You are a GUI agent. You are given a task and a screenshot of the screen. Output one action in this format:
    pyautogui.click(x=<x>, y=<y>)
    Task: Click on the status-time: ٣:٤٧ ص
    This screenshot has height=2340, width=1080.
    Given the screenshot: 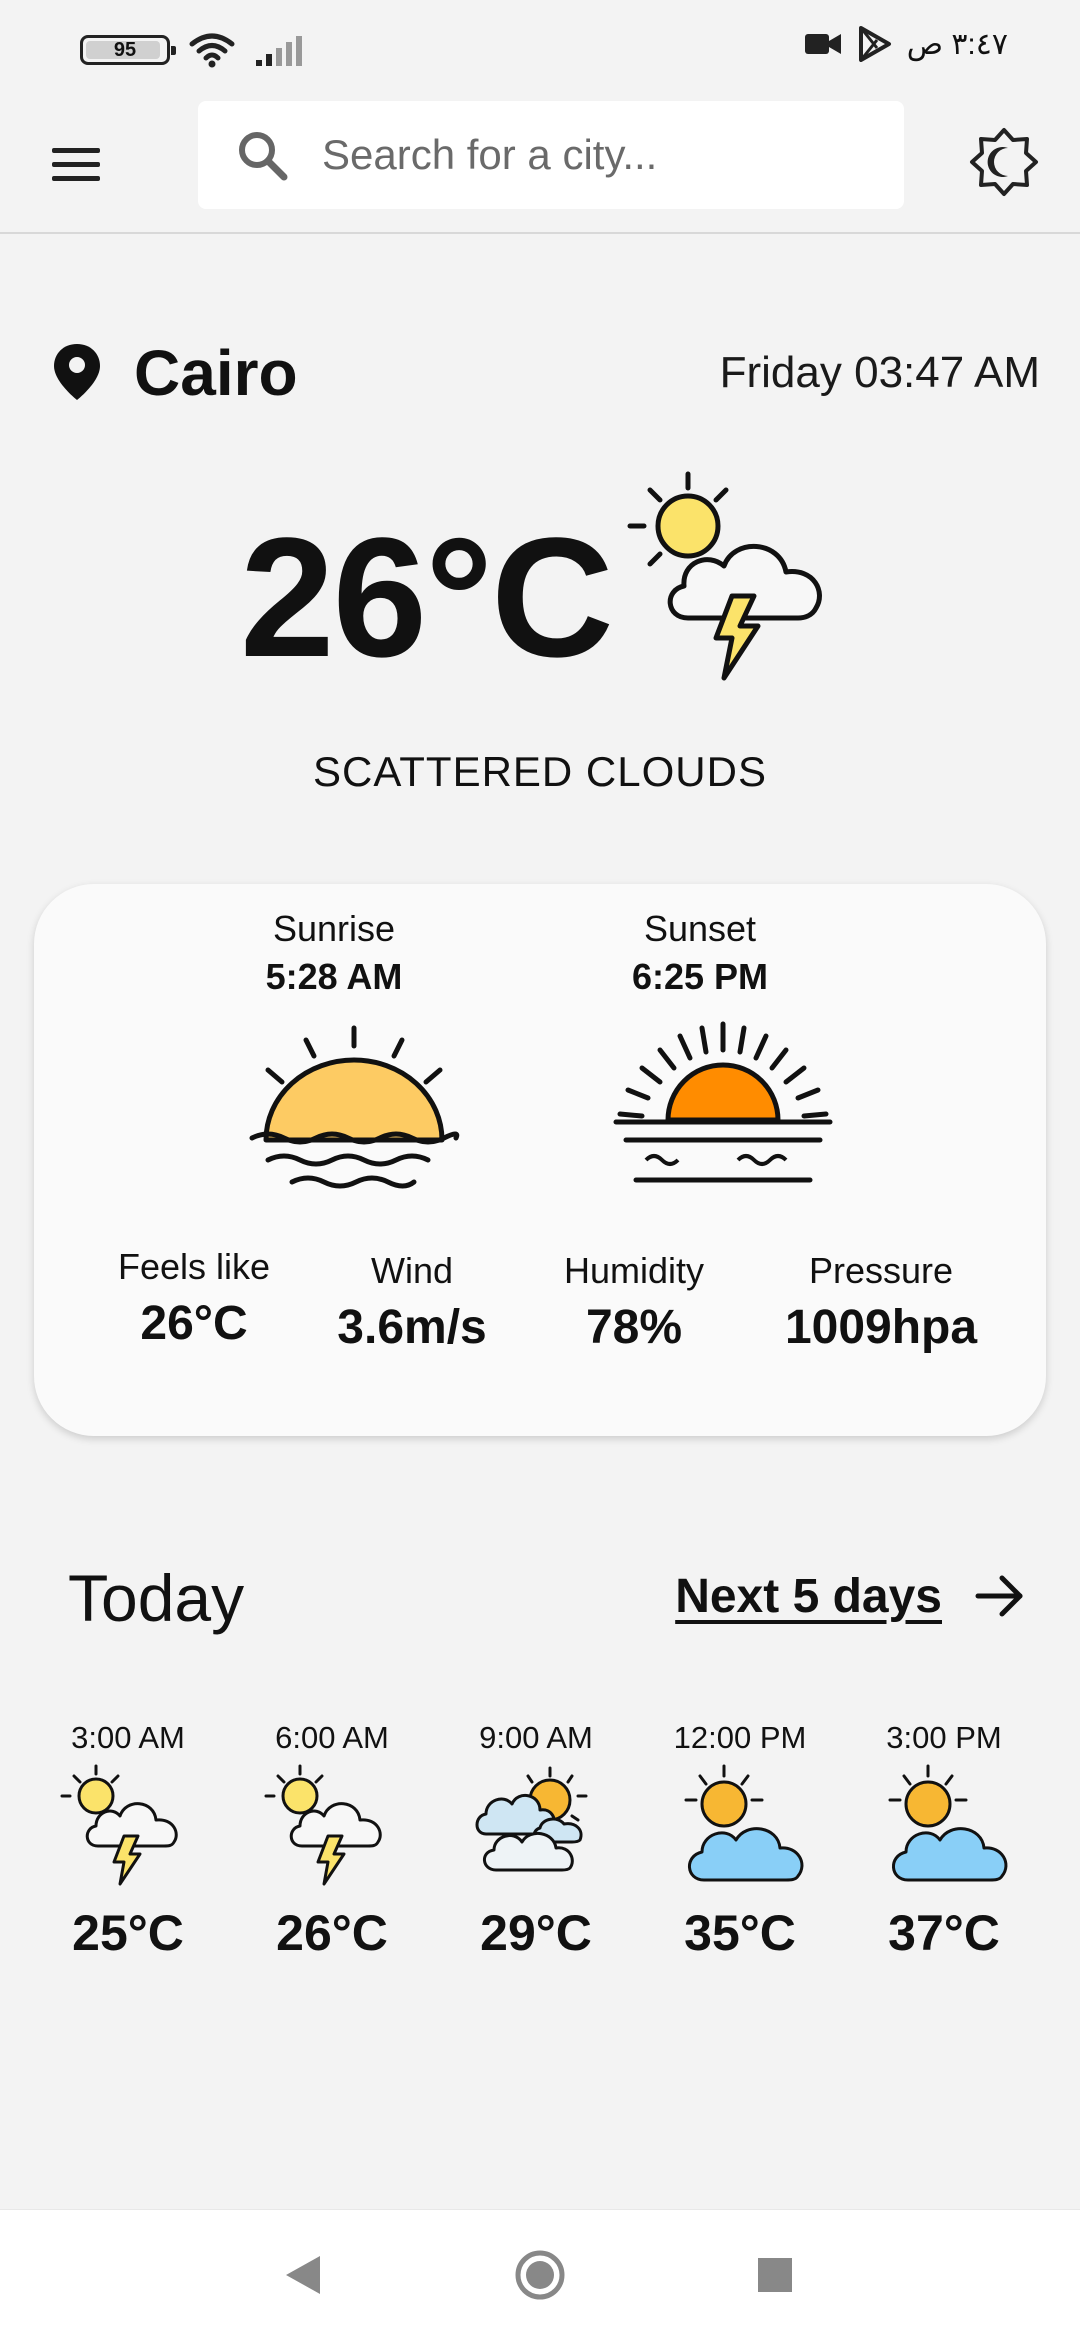 What is the action you would take?
    pyautogui.click(x=957, y=44)
    